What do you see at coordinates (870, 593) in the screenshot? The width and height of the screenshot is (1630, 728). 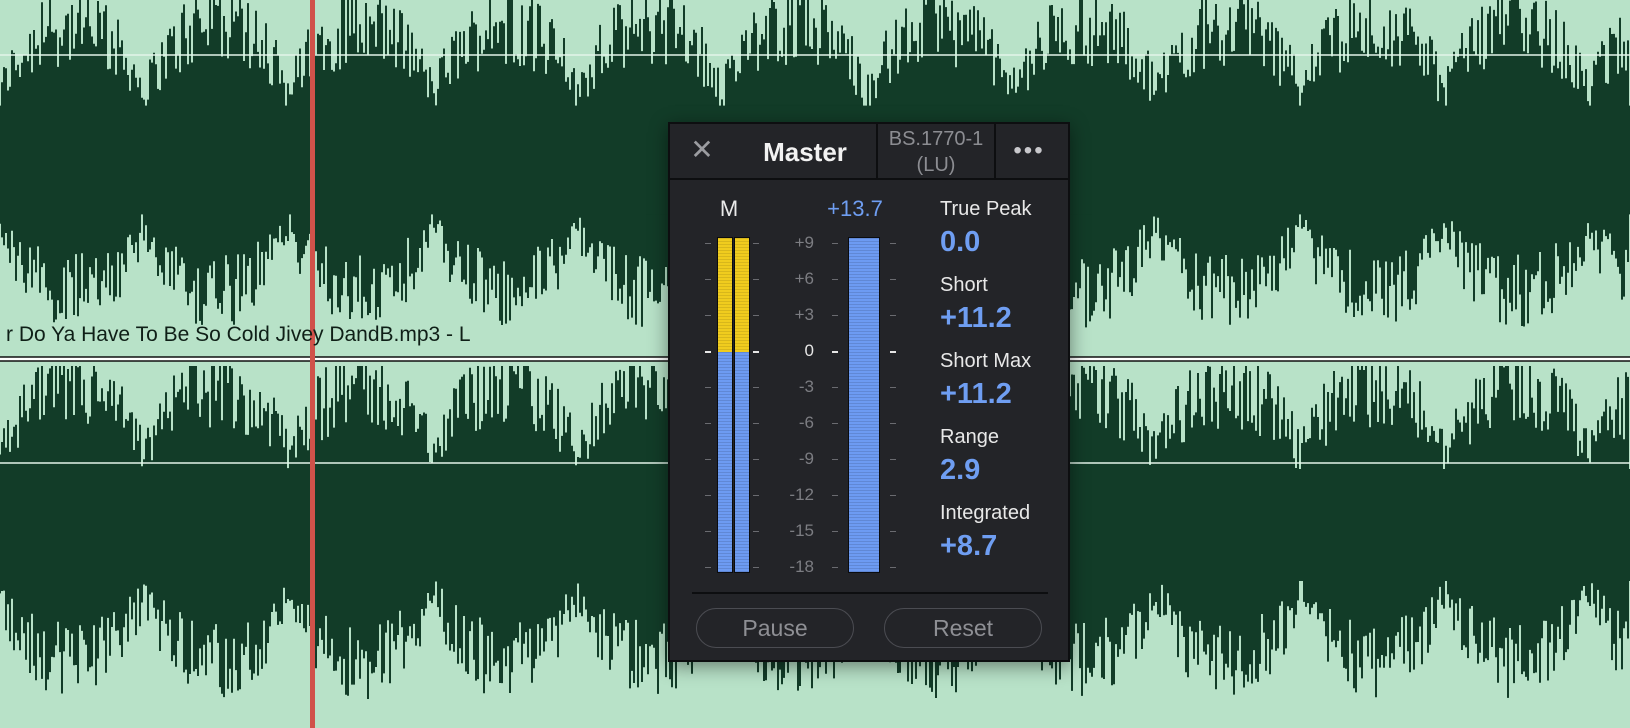 I see `panel-divider` at bounding box center [870, 593].